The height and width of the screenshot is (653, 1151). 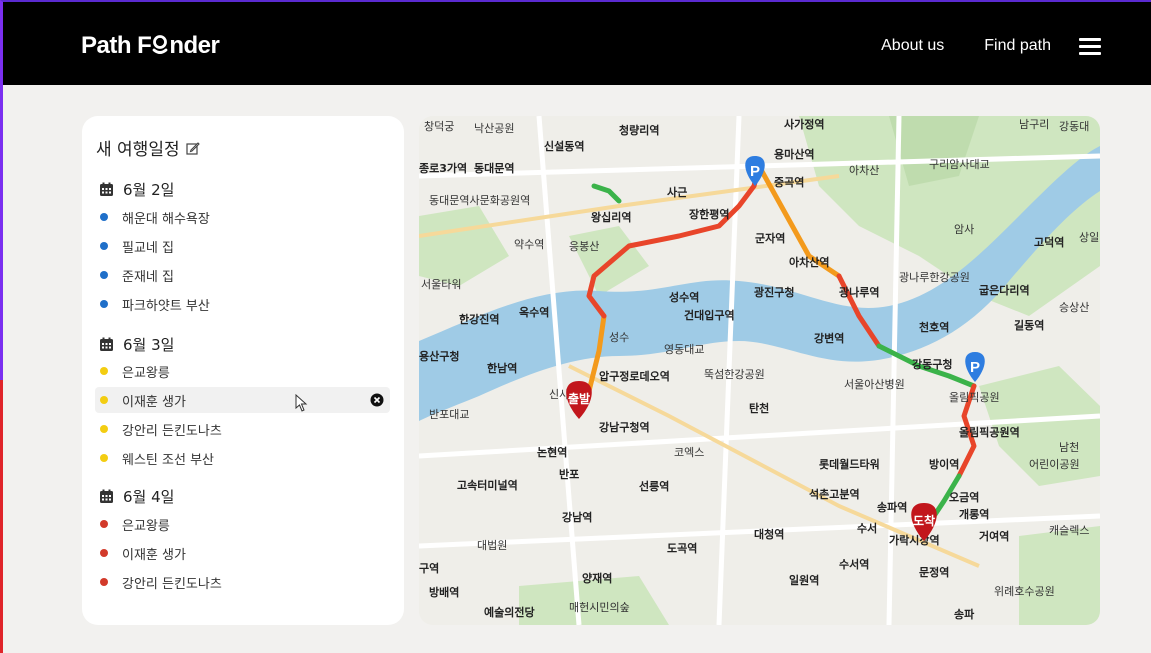 I want to click on svg-text: 올림픽공원, so click(x=974, y=397).